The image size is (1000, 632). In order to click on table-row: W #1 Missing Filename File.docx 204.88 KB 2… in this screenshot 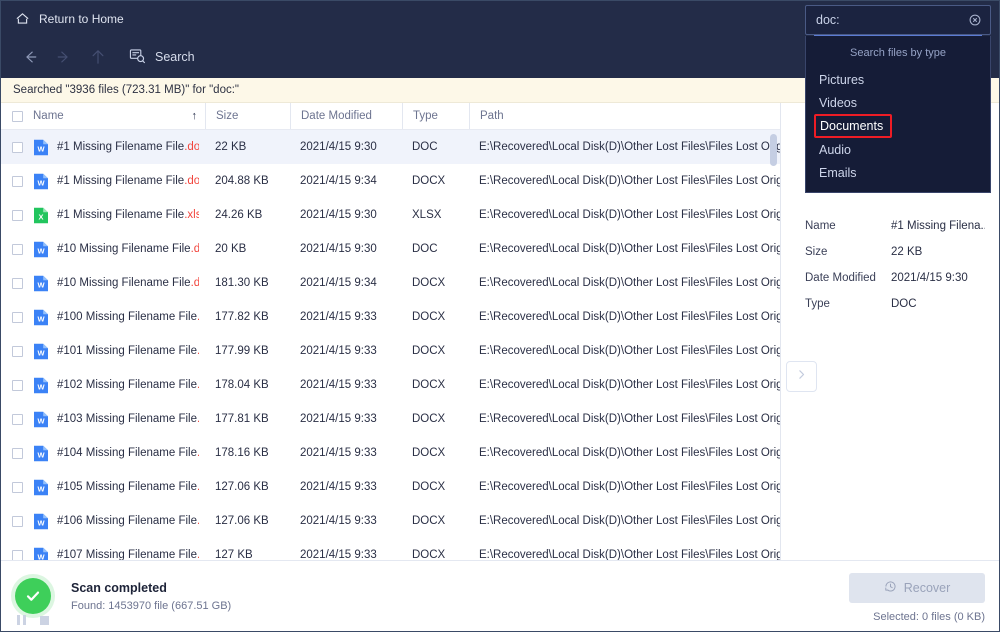, I will do `click(390, 181)`.